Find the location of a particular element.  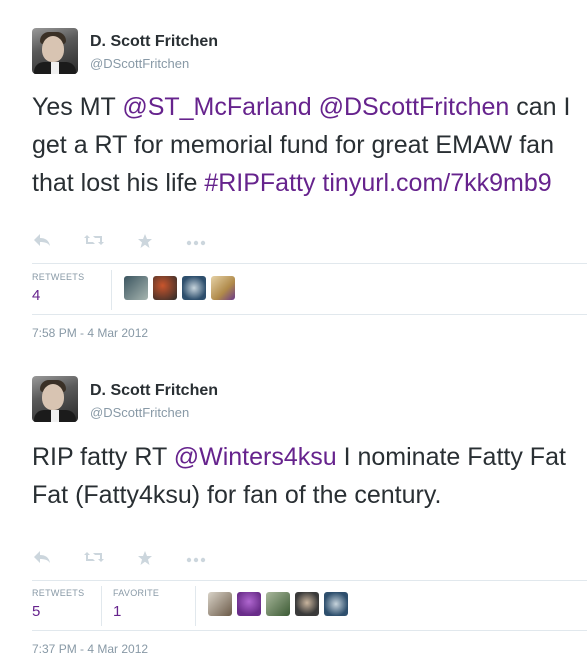

text-segment: Yes MT is located at coordinates (77, 107).